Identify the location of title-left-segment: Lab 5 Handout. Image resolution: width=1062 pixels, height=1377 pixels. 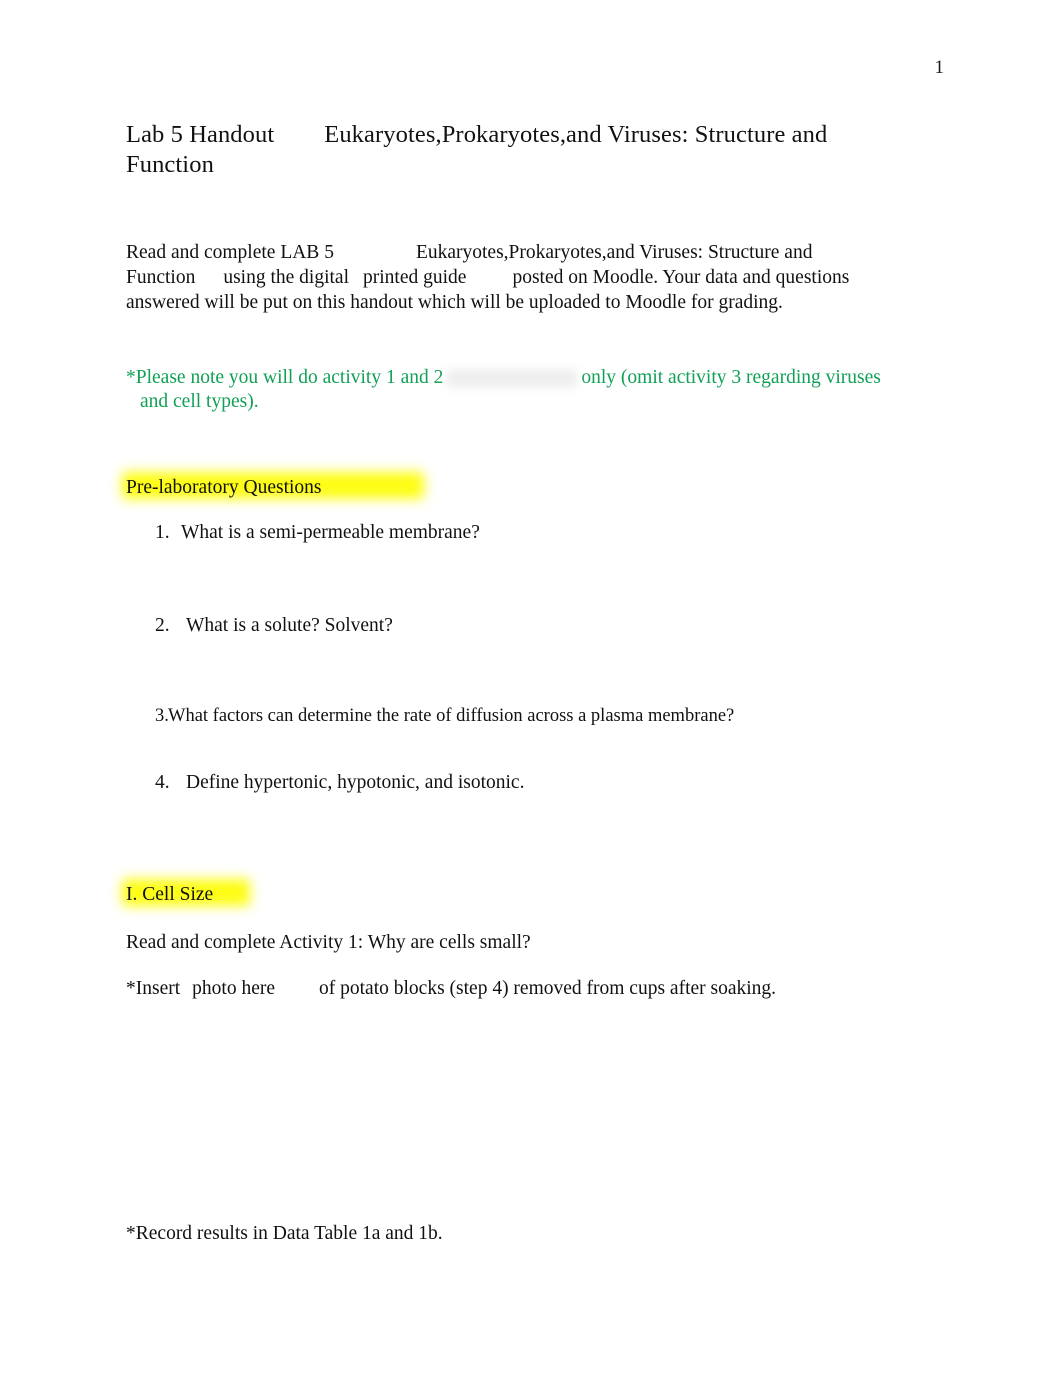
(200, 134).